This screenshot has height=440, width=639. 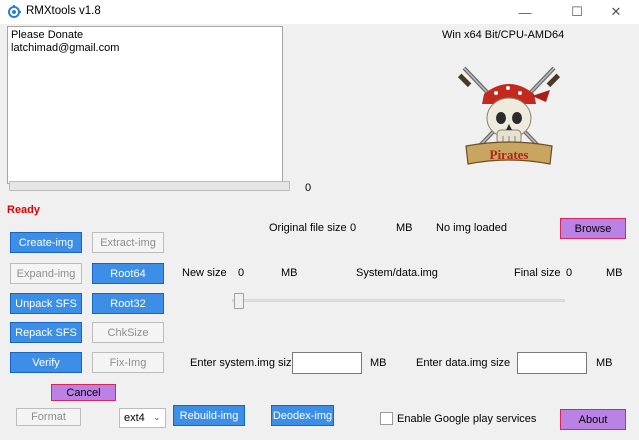 I want to click on original-size-unit: MB, so click(x=404, y=228).